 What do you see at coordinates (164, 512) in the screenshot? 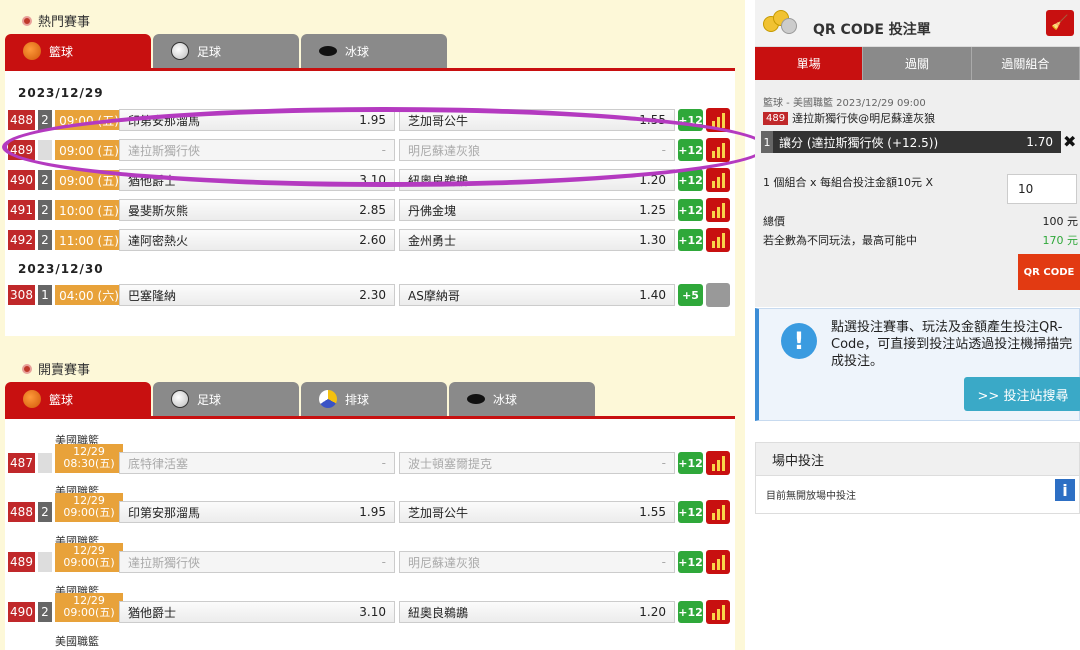
I see `home-team-name: 印第安那溜馬` at bounding box center [164, 512].